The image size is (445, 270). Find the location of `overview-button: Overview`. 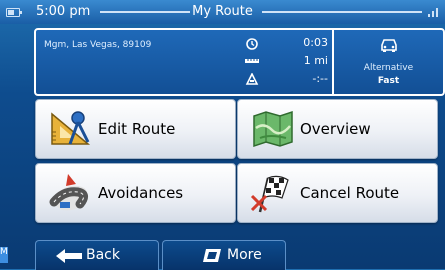

overview-button: Overview is located at coordinates (337, 129).